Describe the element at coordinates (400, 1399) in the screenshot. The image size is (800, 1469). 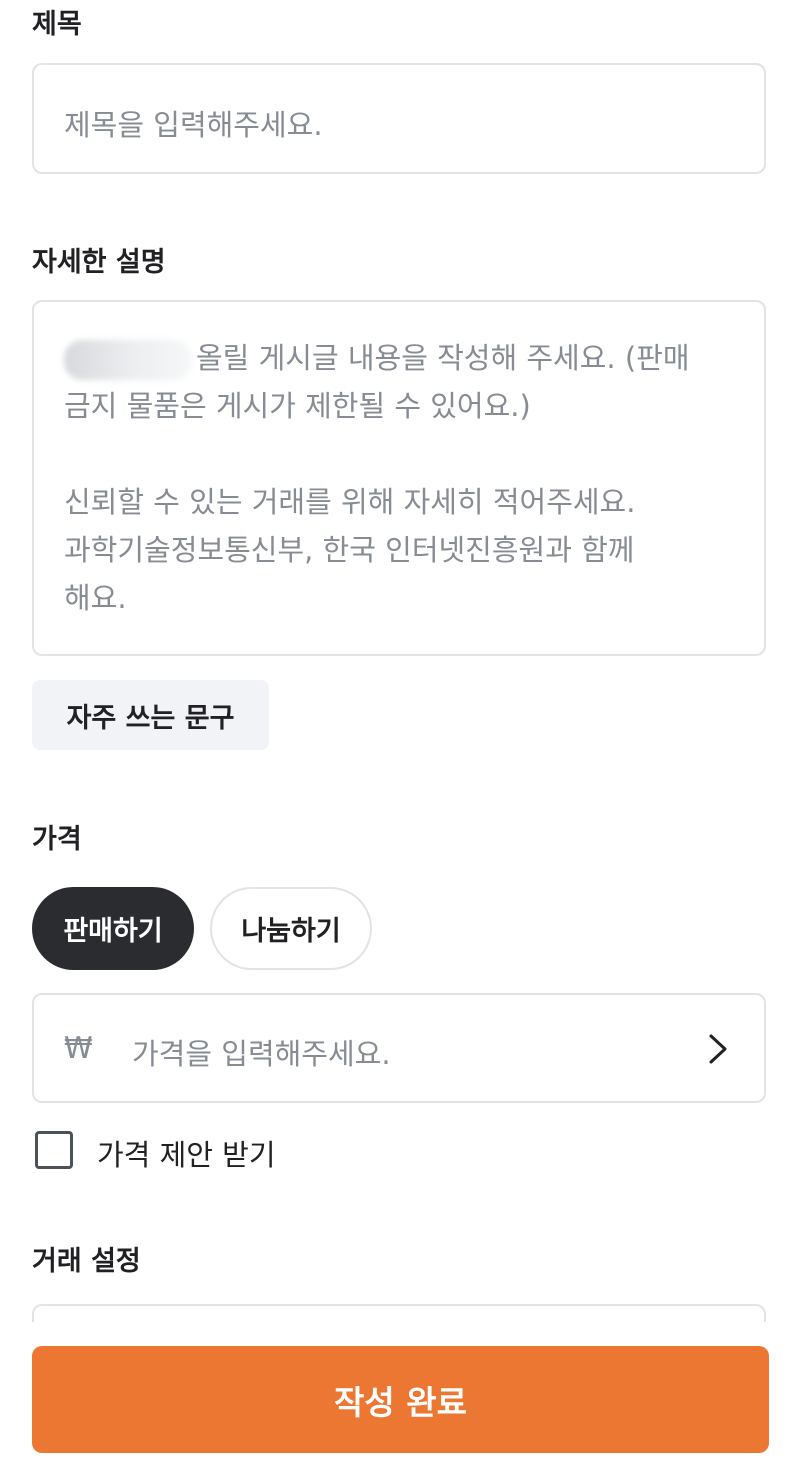
I see `submit-button: 작성 완료` at that location.